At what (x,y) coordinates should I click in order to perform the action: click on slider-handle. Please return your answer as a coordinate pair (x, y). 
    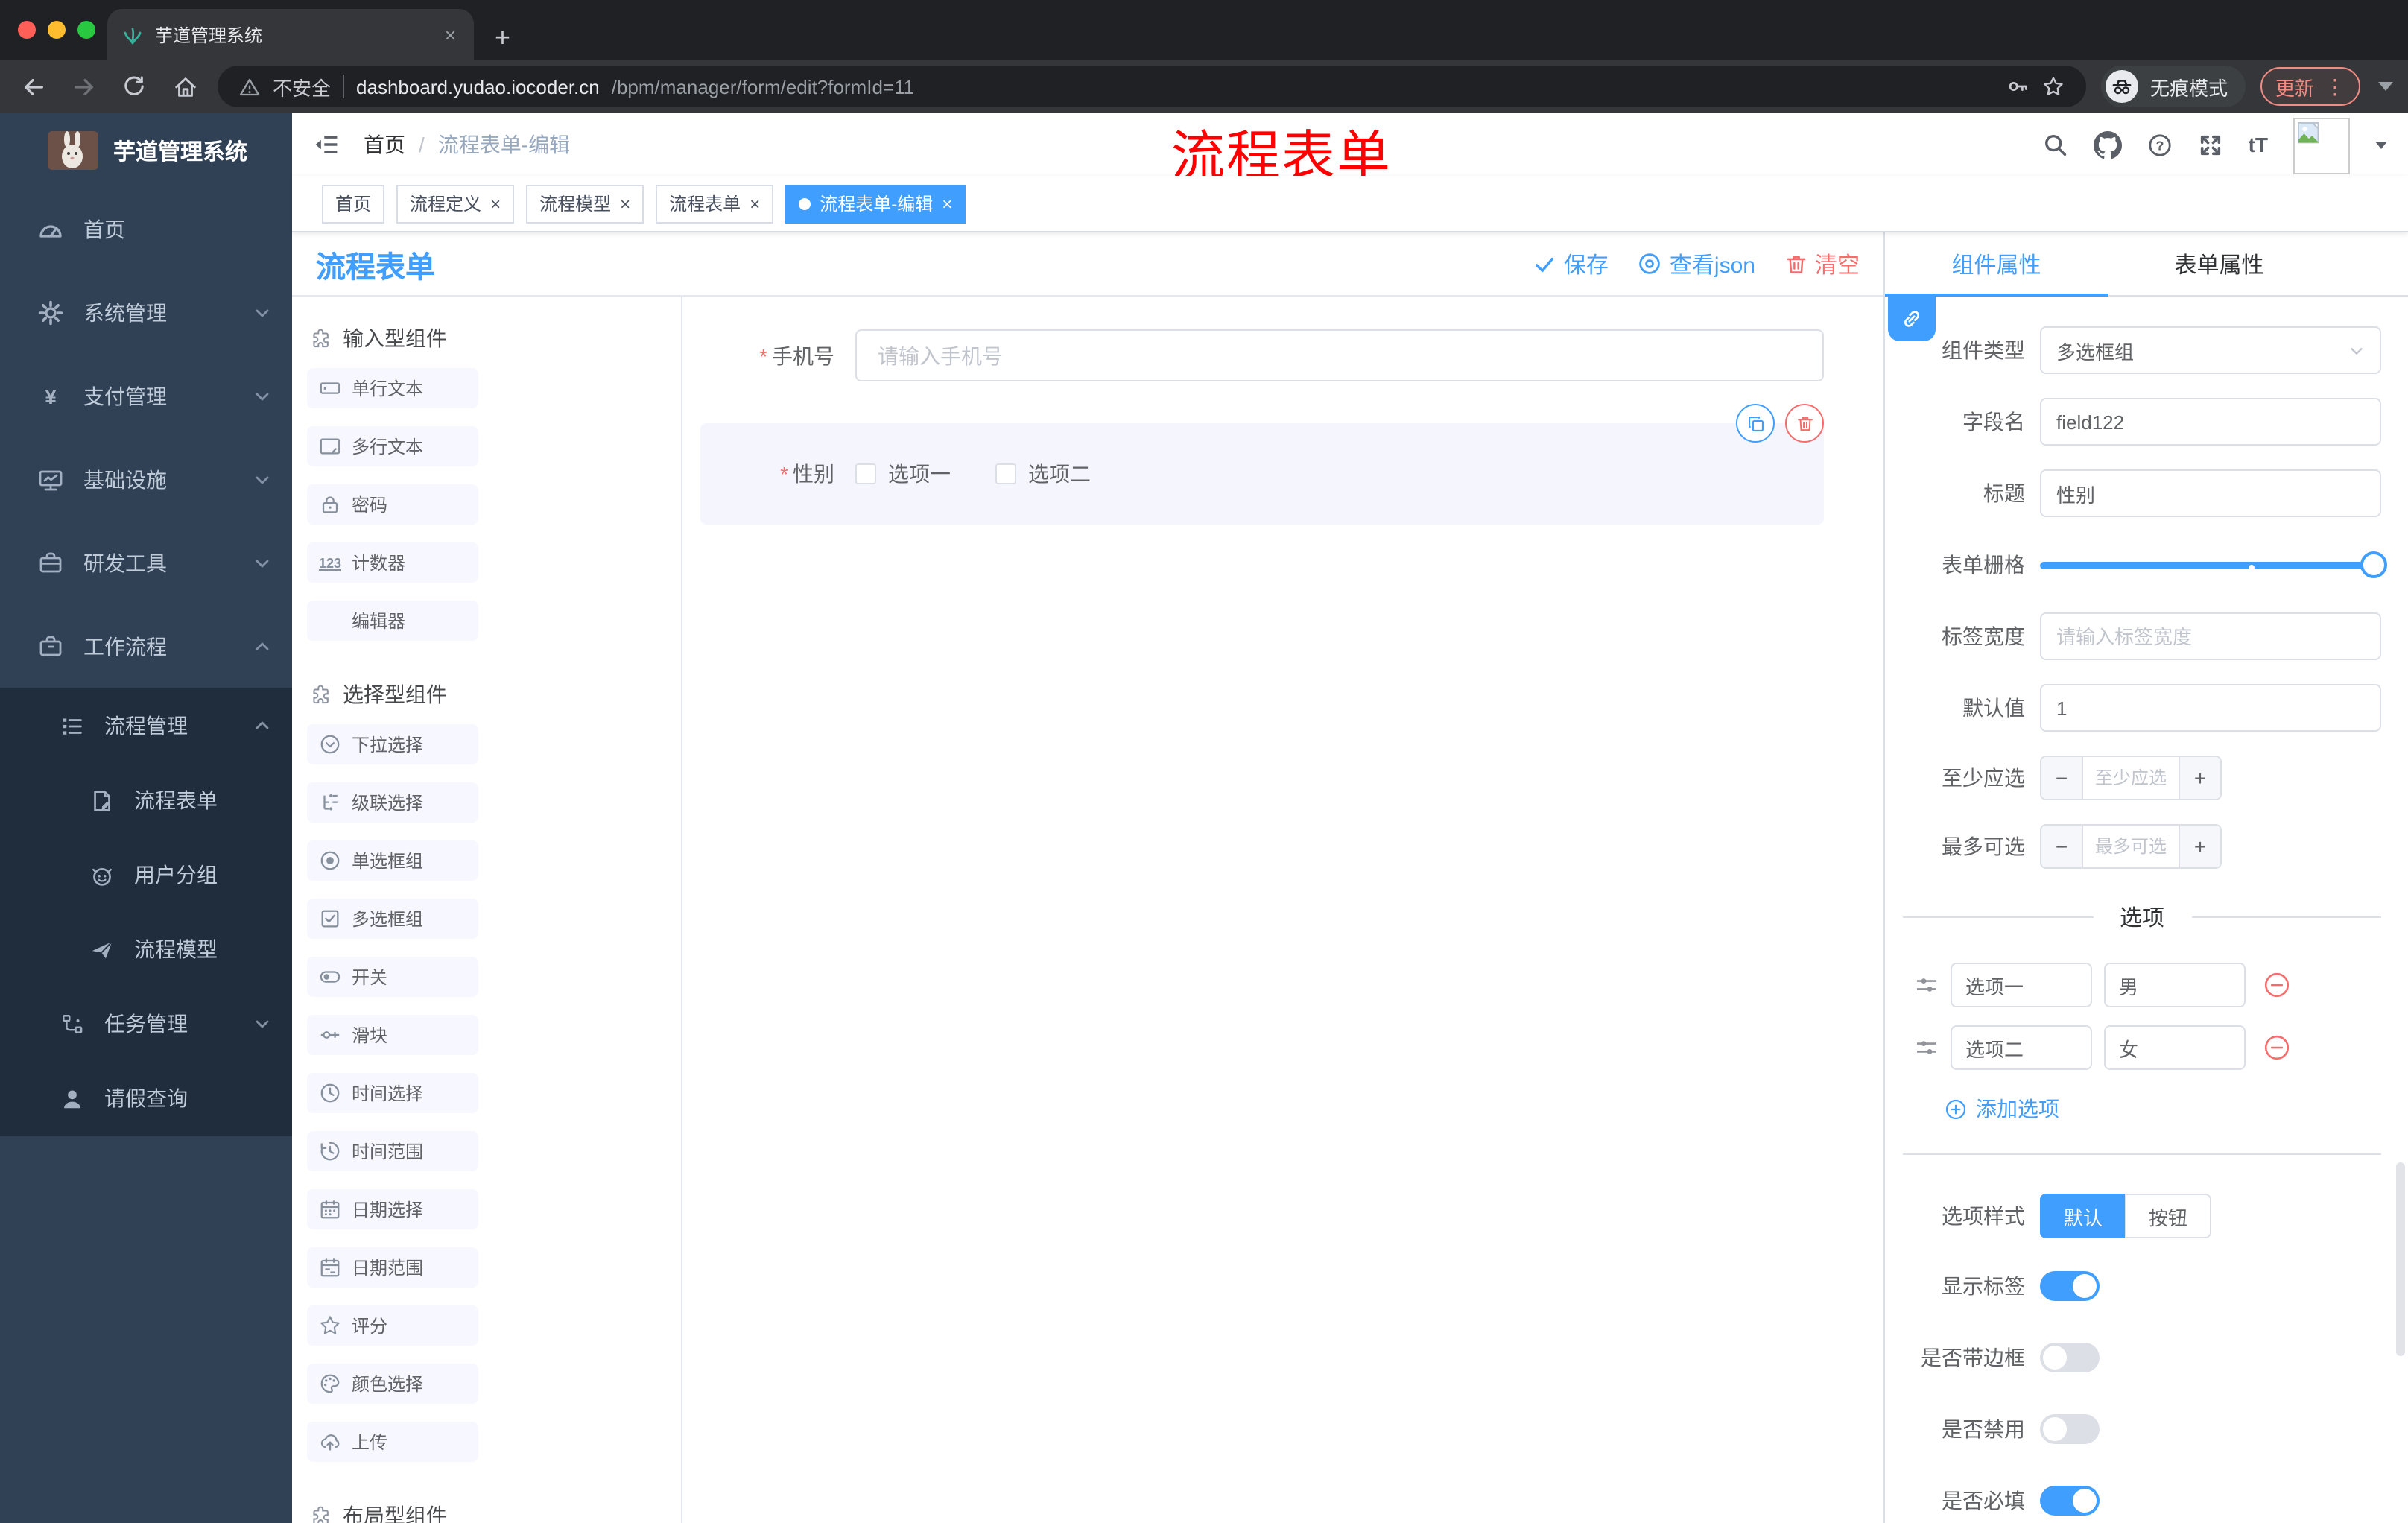
    Looking at the image, I should click on (2373, 565).